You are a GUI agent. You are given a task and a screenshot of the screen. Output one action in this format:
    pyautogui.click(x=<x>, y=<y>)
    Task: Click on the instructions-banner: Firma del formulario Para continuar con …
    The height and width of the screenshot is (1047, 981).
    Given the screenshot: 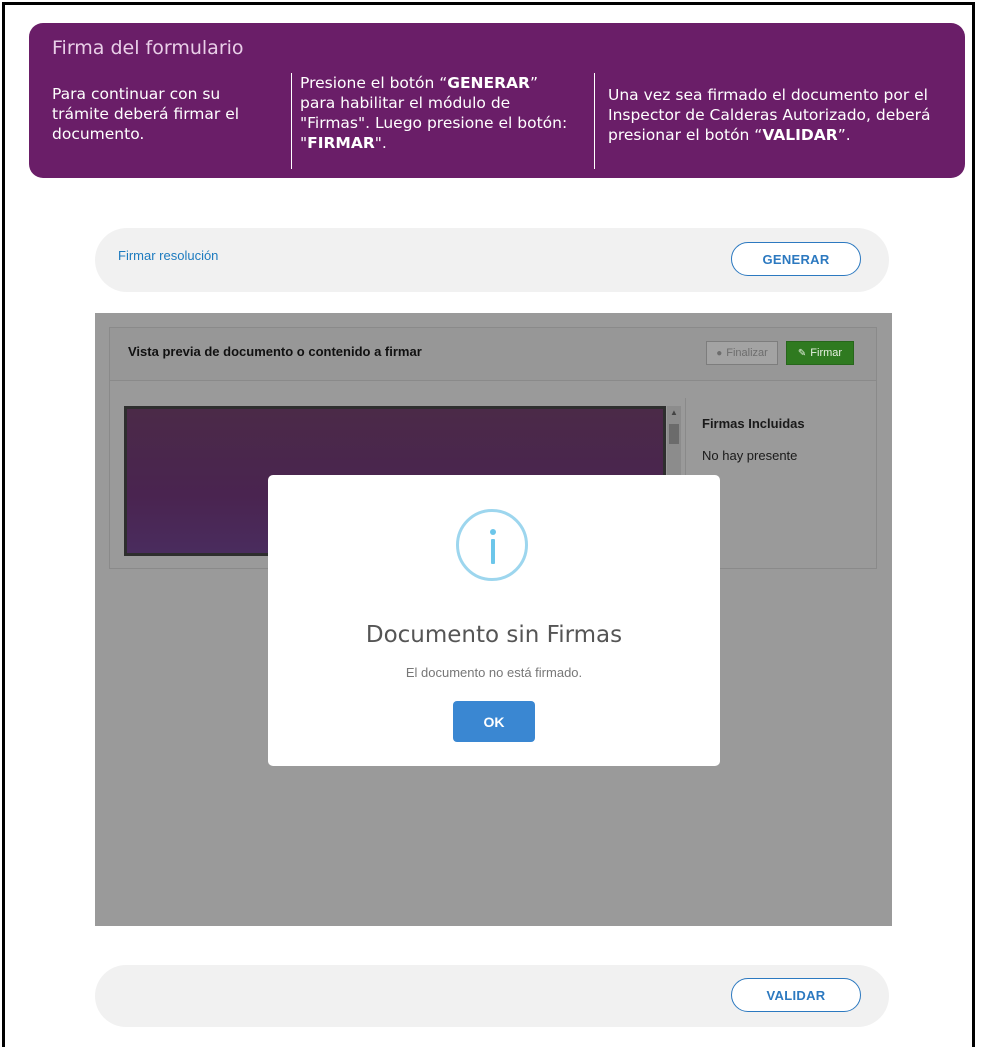 What is the action you would take?
    pyautogui.click(x=497, y=100)
    